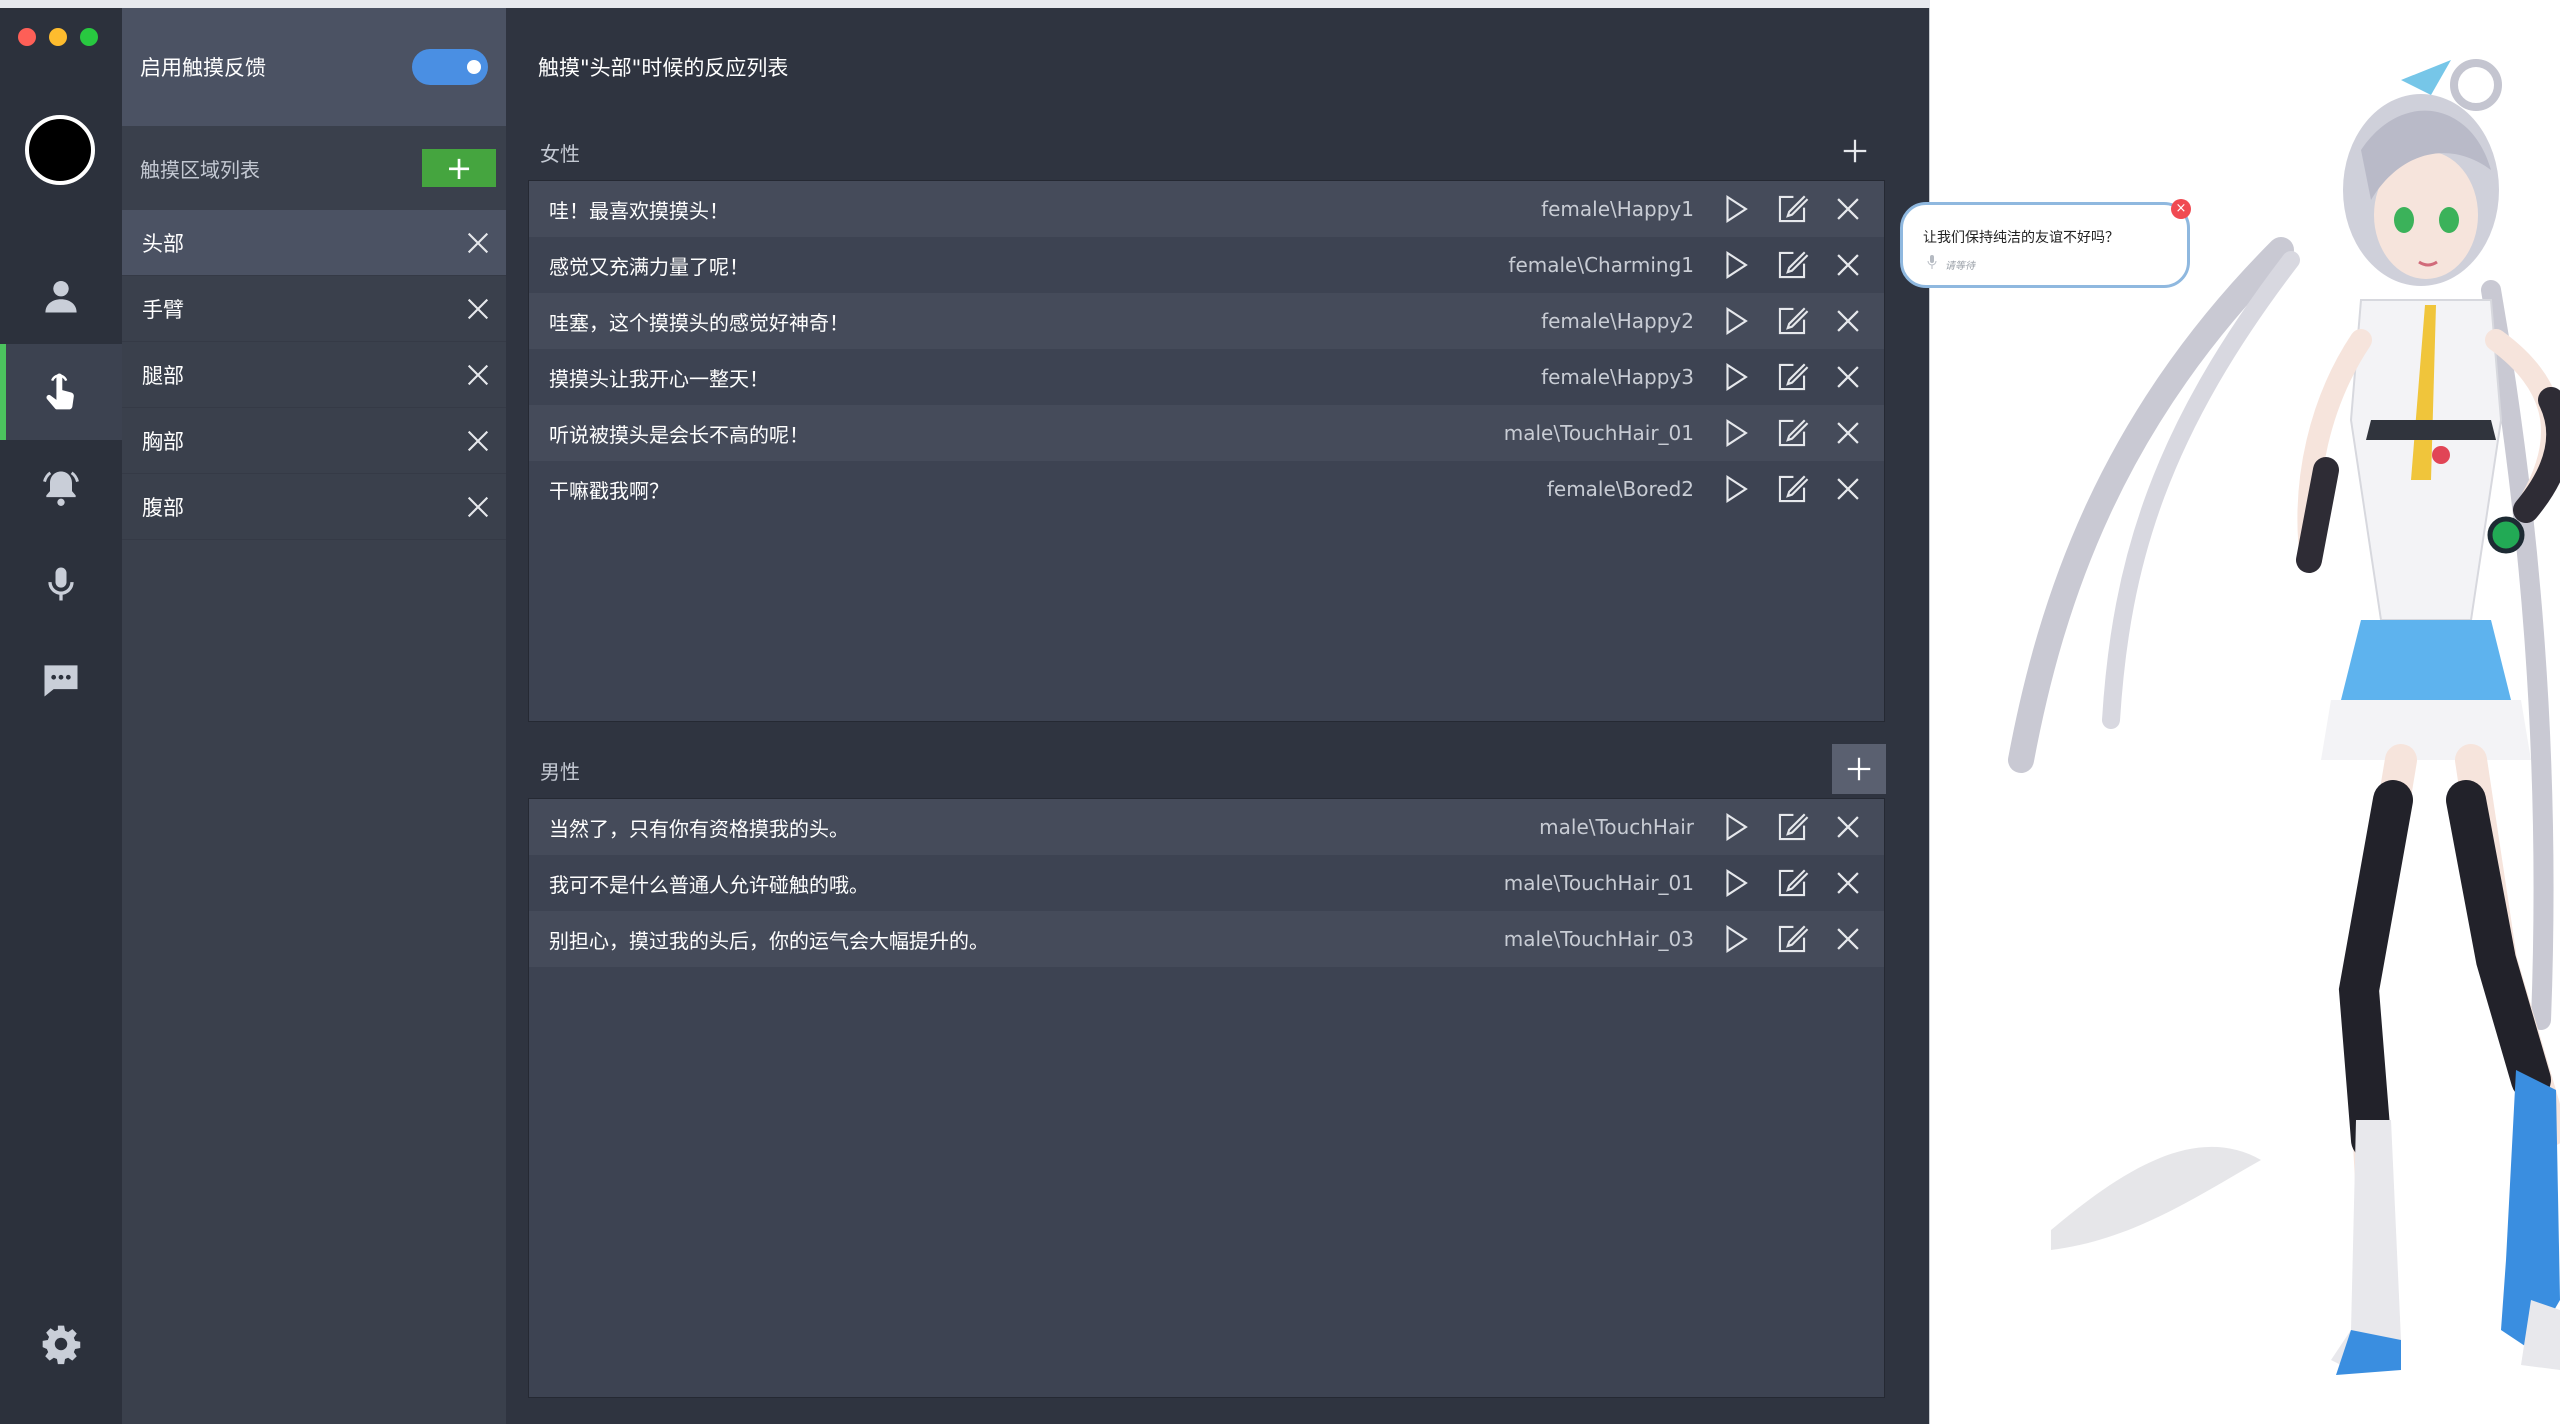 This screenshot has height=1424, width=2560. Describe the element at coordinates (314, 243) in the screenshot. I see `region-item-head: 头部` at that location.